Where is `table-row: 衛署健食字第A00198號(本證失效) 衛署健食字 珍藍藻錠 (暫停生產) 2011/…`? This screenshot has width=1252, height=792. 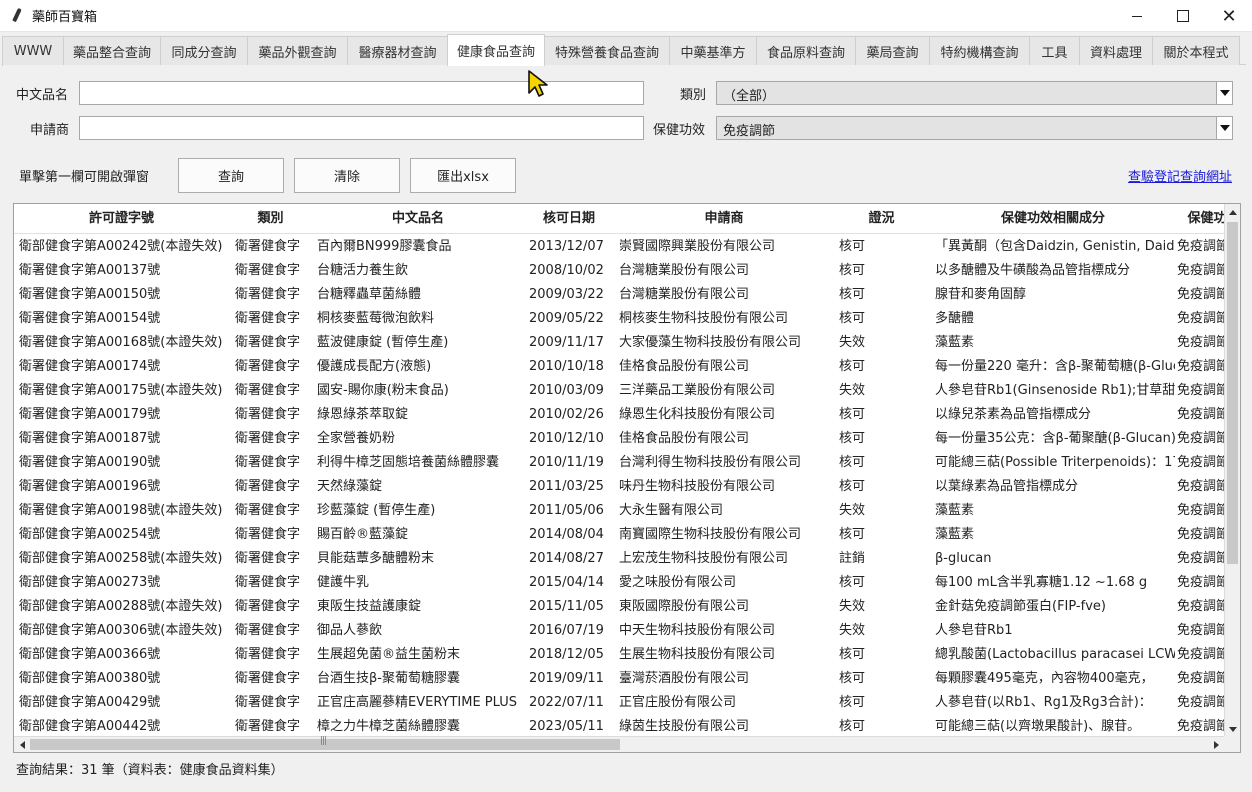
table-row: 衛署健食字第A00198號(本證失效) 衛署健食字 珍藍藻錠 (暫停生產) 2011/… is located at coordinates (619, 511).